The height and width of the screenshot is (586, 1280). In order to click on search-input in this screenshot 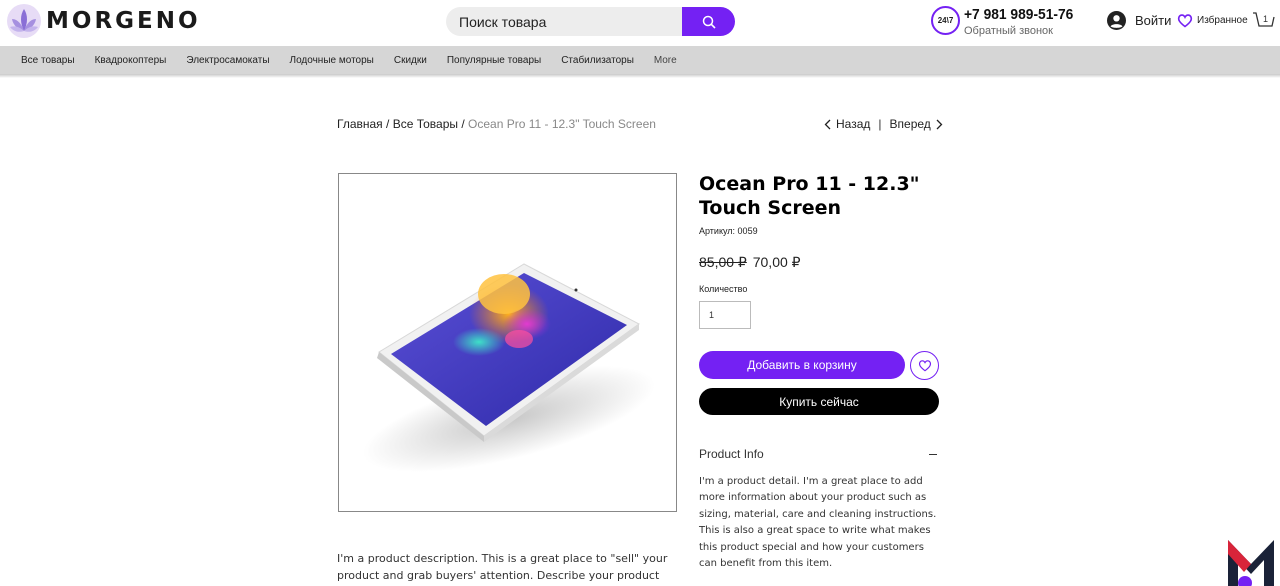, I will do `click(564, 21)`.